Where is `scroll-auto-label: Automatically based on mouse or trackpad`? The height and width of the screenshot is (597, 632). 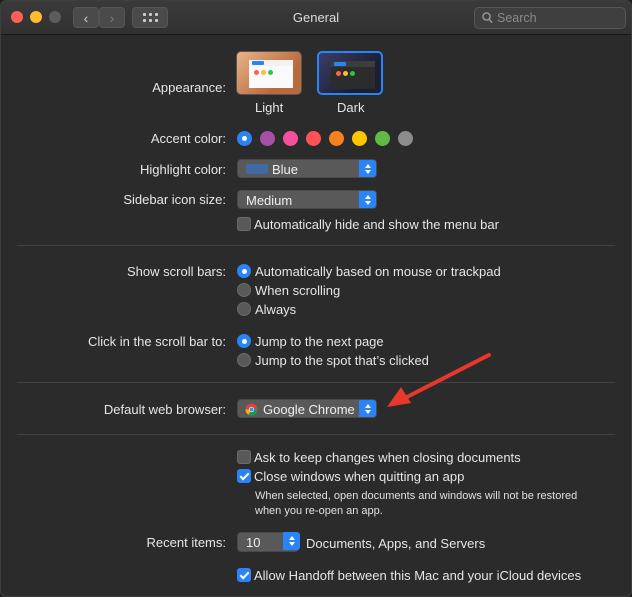
scroll-auto-label: Automatically based on mouse or trackpad is located at coordinates (378, 271).